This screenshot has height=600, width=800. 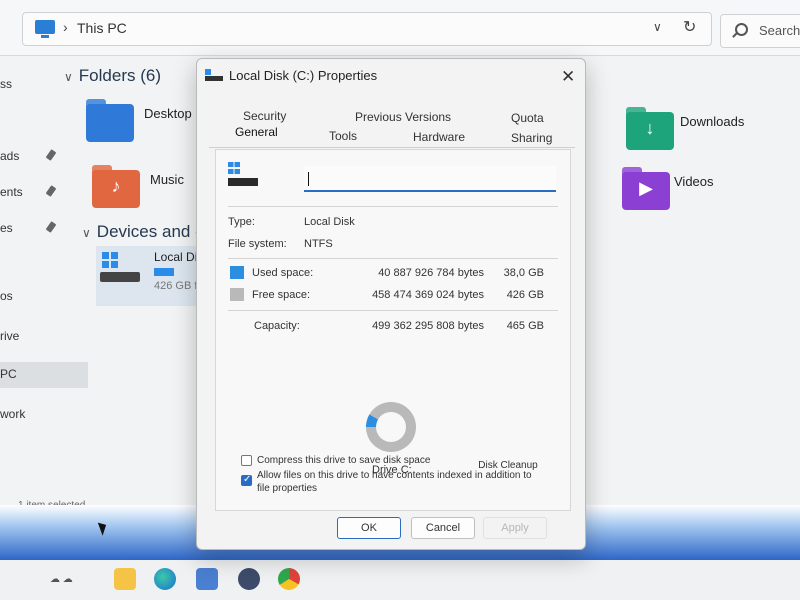 What do you see at coordinates (515, 528) in the screenshot?
I see `apply-button: Apply` at bounding box center [515, 528].